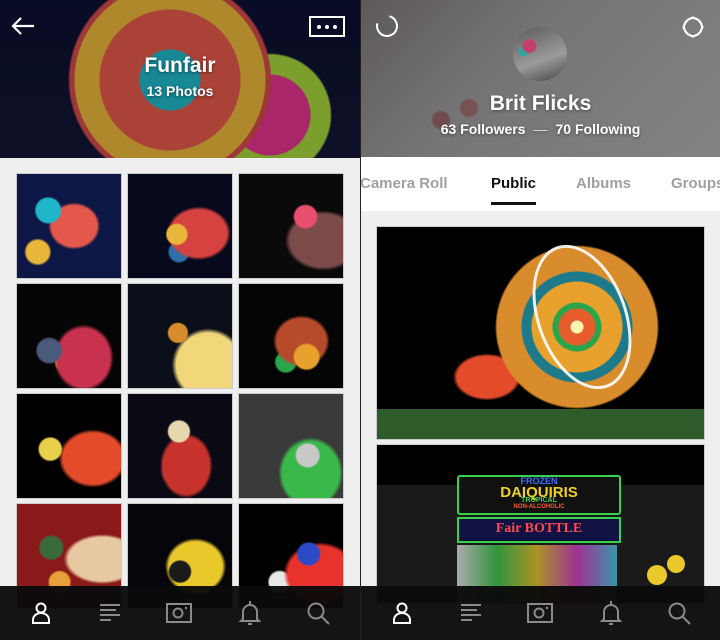 This screenshot has height=640, width=720. What do you see at coordinates (540, 184) in the screenshot?
I see `profile-tabs: Camera Roll Public Albums Groups` at bounding box center [540, 184].